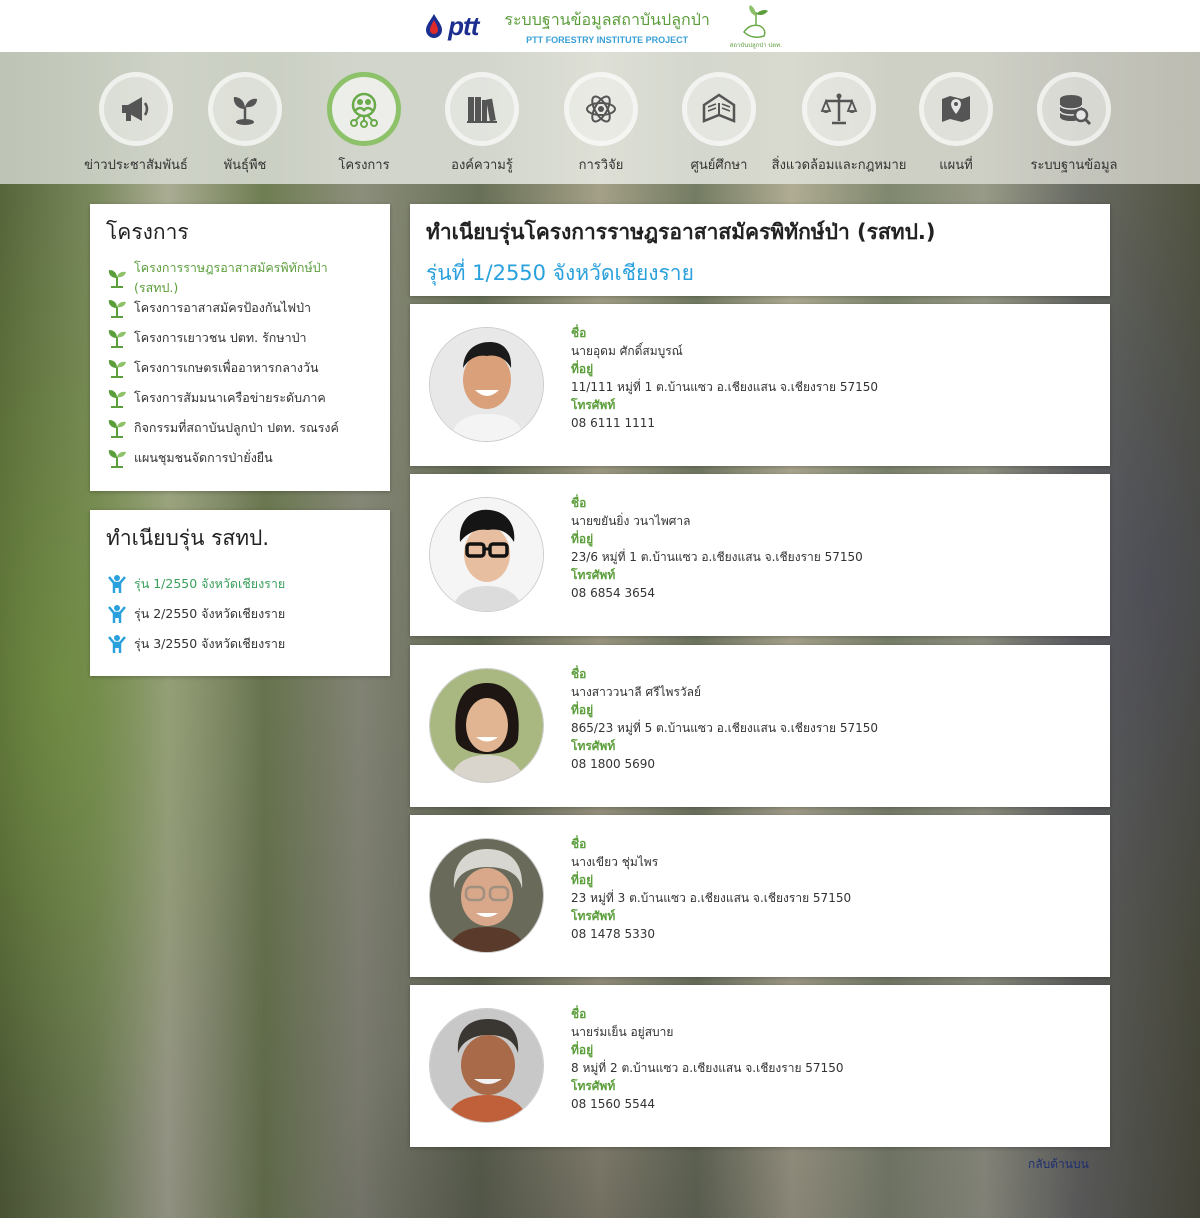  I want to click on nav-label: โครงการ, so click(364, 165).